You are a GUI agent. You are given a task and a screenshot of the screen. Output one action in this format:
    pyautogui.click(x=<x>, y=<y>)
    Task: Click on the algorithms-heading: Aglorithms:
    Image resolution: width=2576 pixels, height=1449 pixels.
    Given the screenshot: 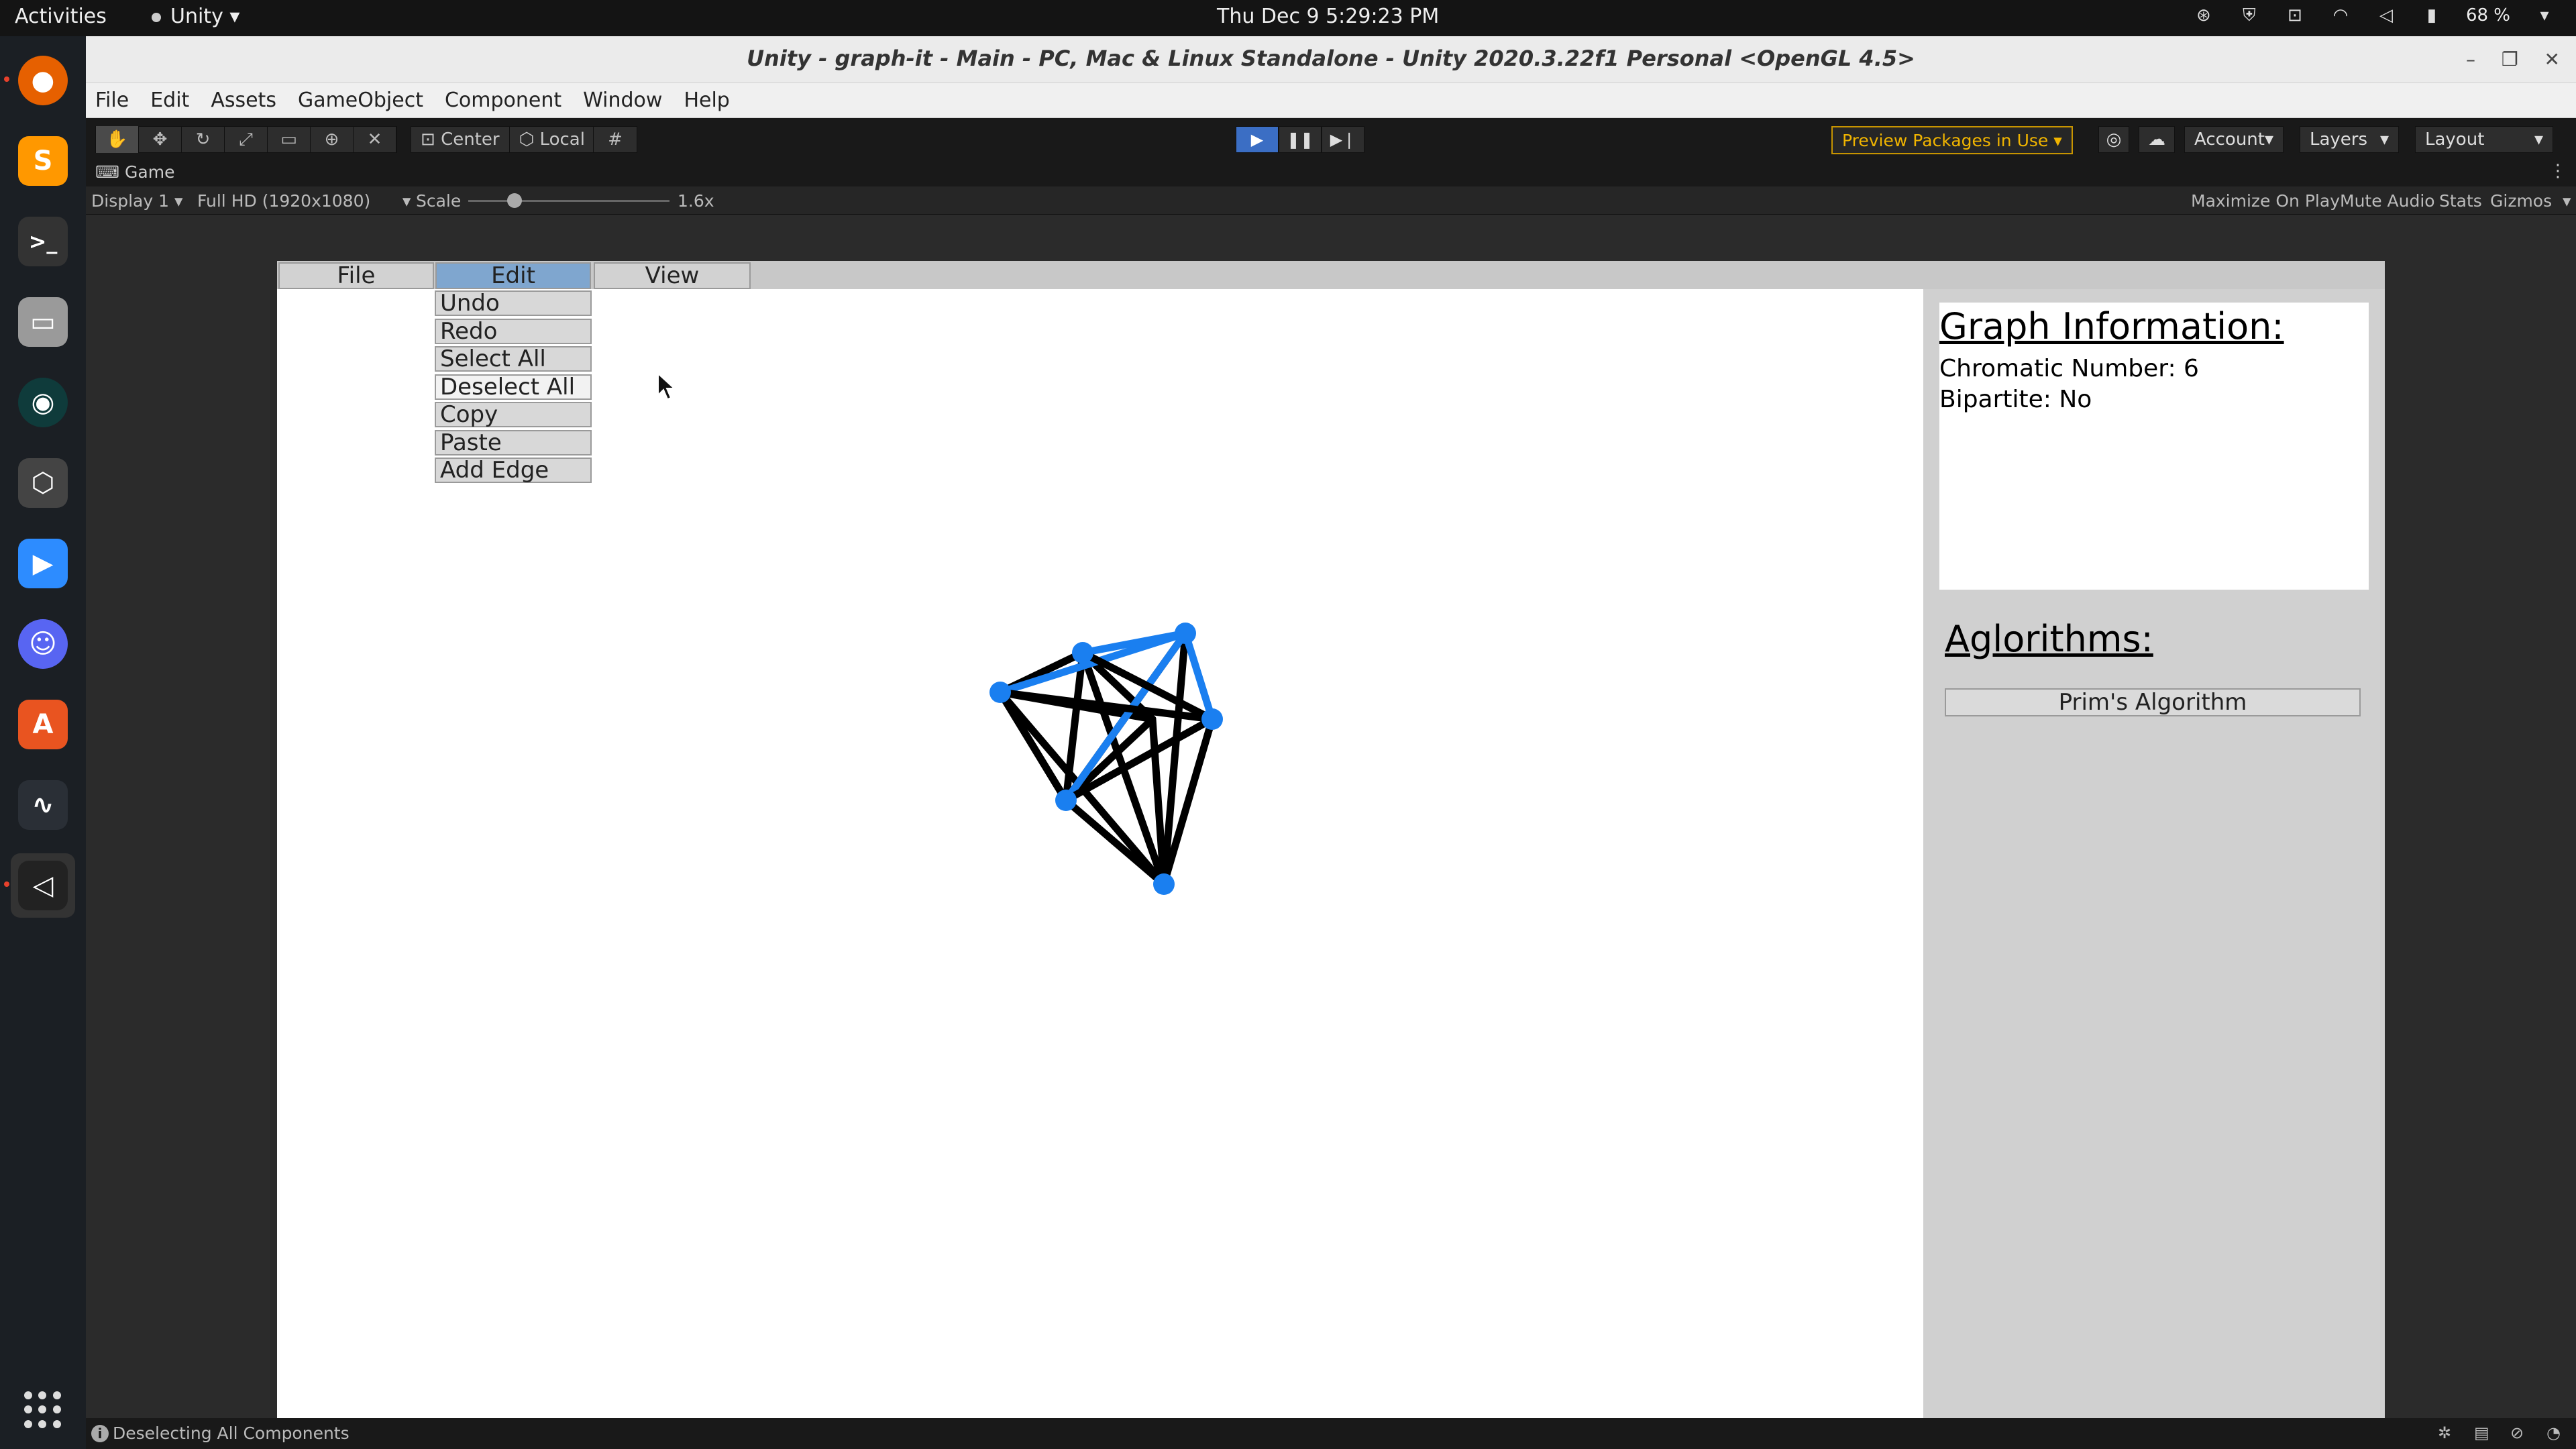 What is the action you would take?
    pyautogui.click(x=2049, y=639)
    